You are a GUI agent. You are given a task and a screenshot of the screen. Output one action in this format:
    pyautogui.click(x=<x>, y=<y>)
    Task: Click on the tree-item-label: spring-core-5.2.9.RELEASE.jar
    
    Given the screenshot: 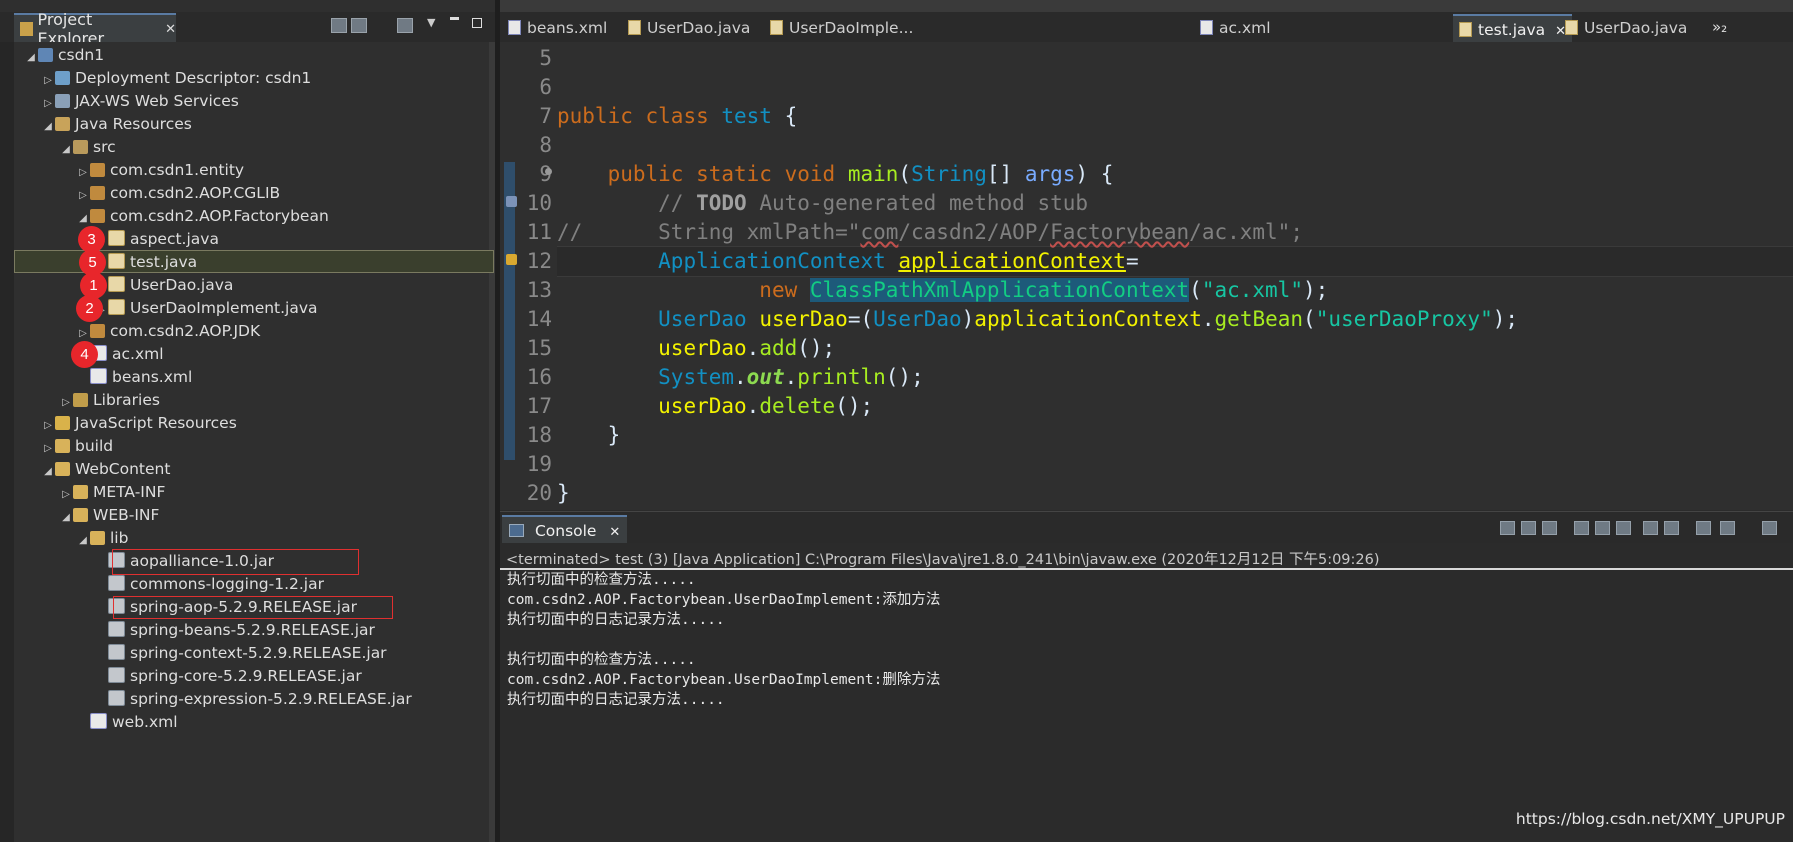 What is the action you would take?
    pyautogui.click(x=246, y=676)
    